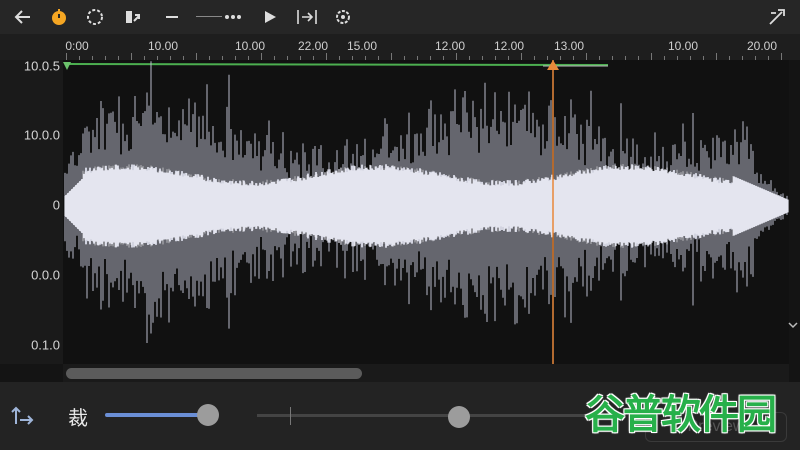  Describe the element at coordinates (209, 17) in the screenshot. I see `dash-icon` at that location.